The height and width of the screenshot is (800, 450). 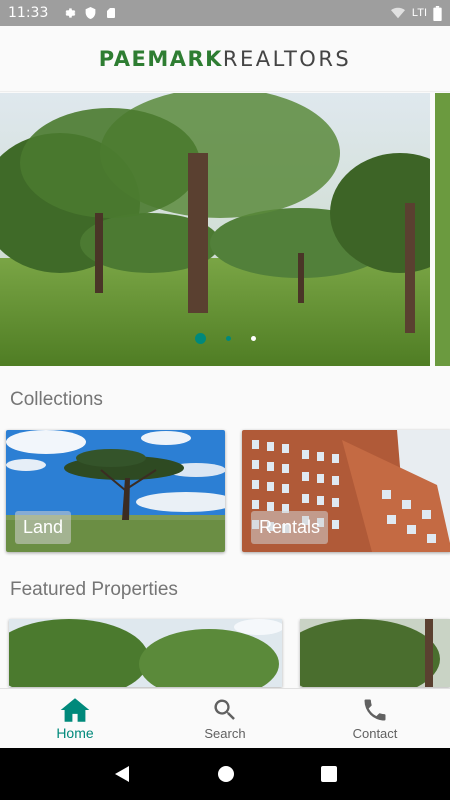 I want to click on status-bar: 11:33 LTI, so click(x=225, y=13).